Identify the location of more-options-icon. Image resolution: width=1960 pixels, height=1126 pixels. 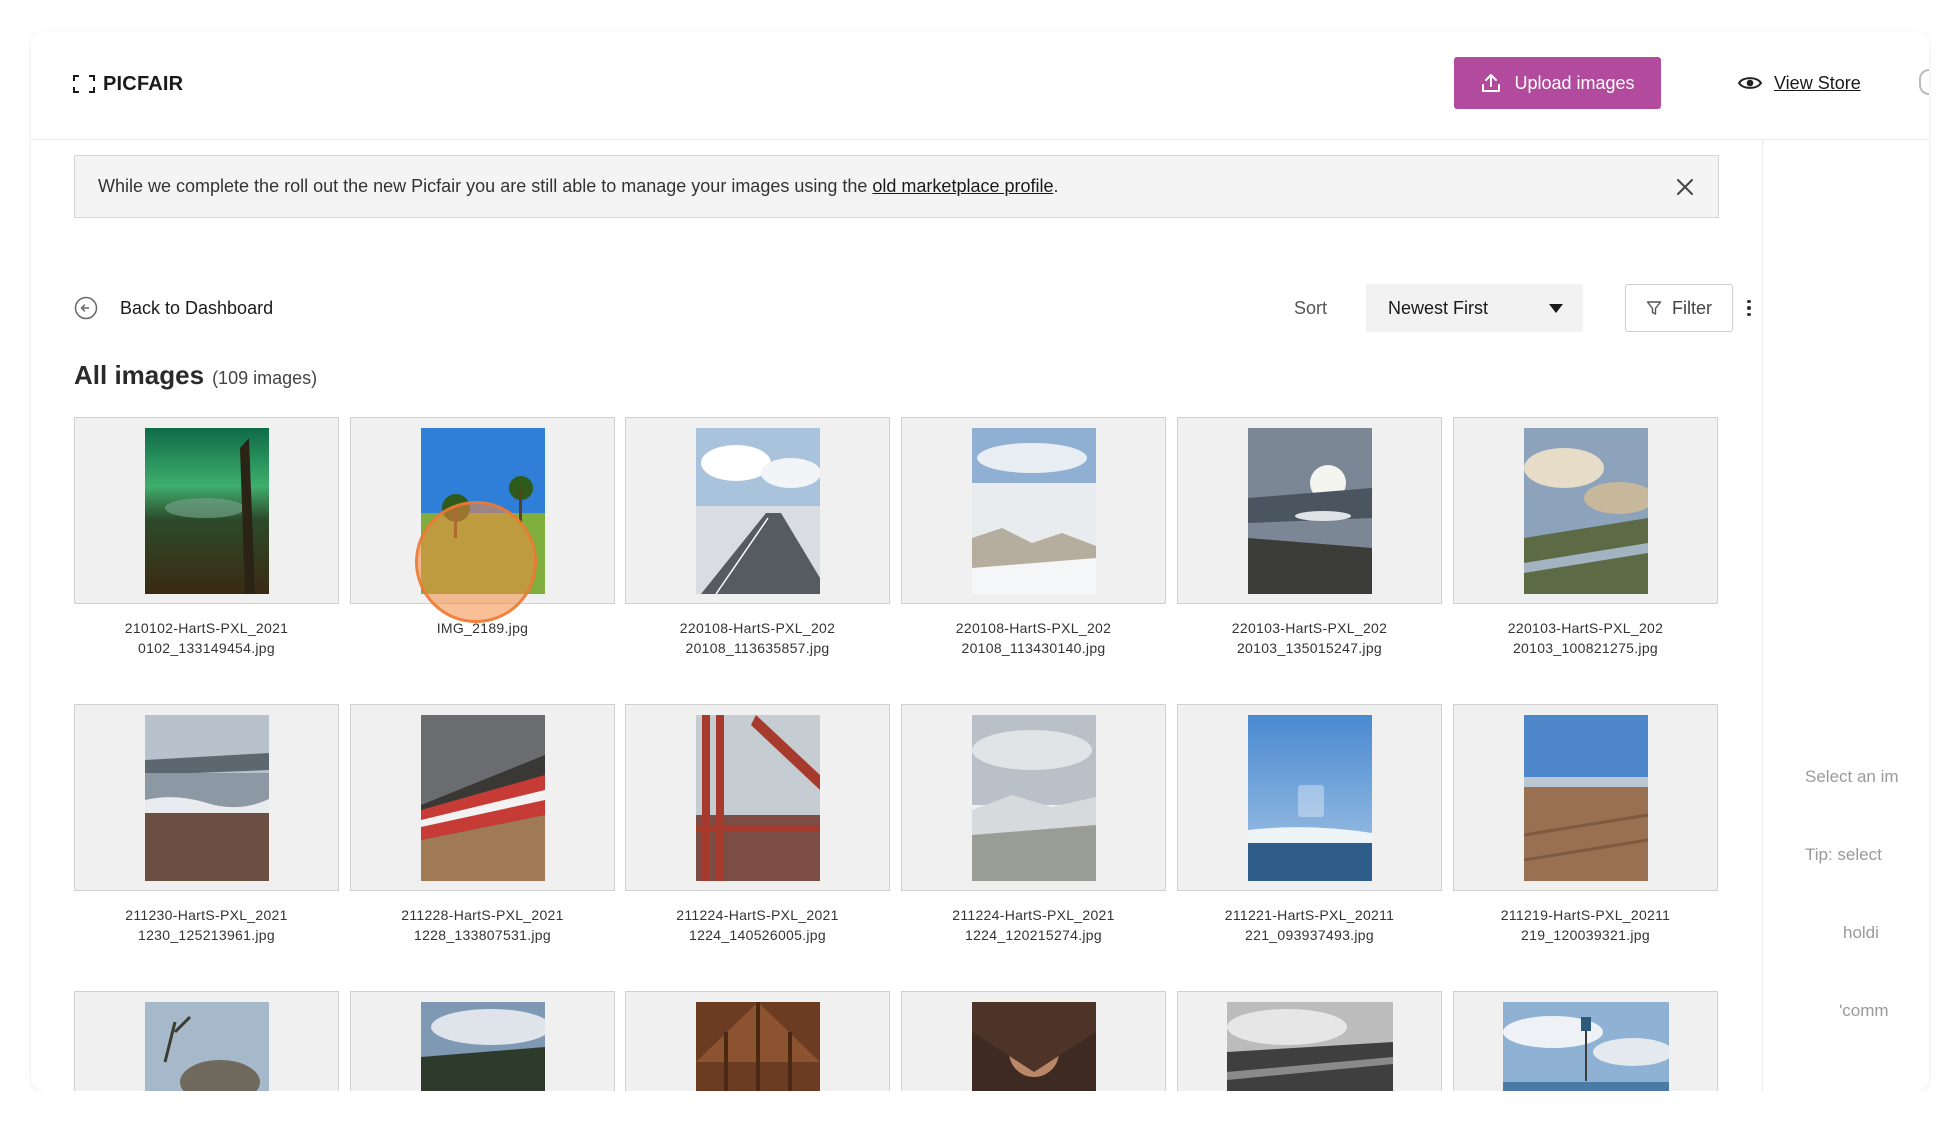
(1749, 308).